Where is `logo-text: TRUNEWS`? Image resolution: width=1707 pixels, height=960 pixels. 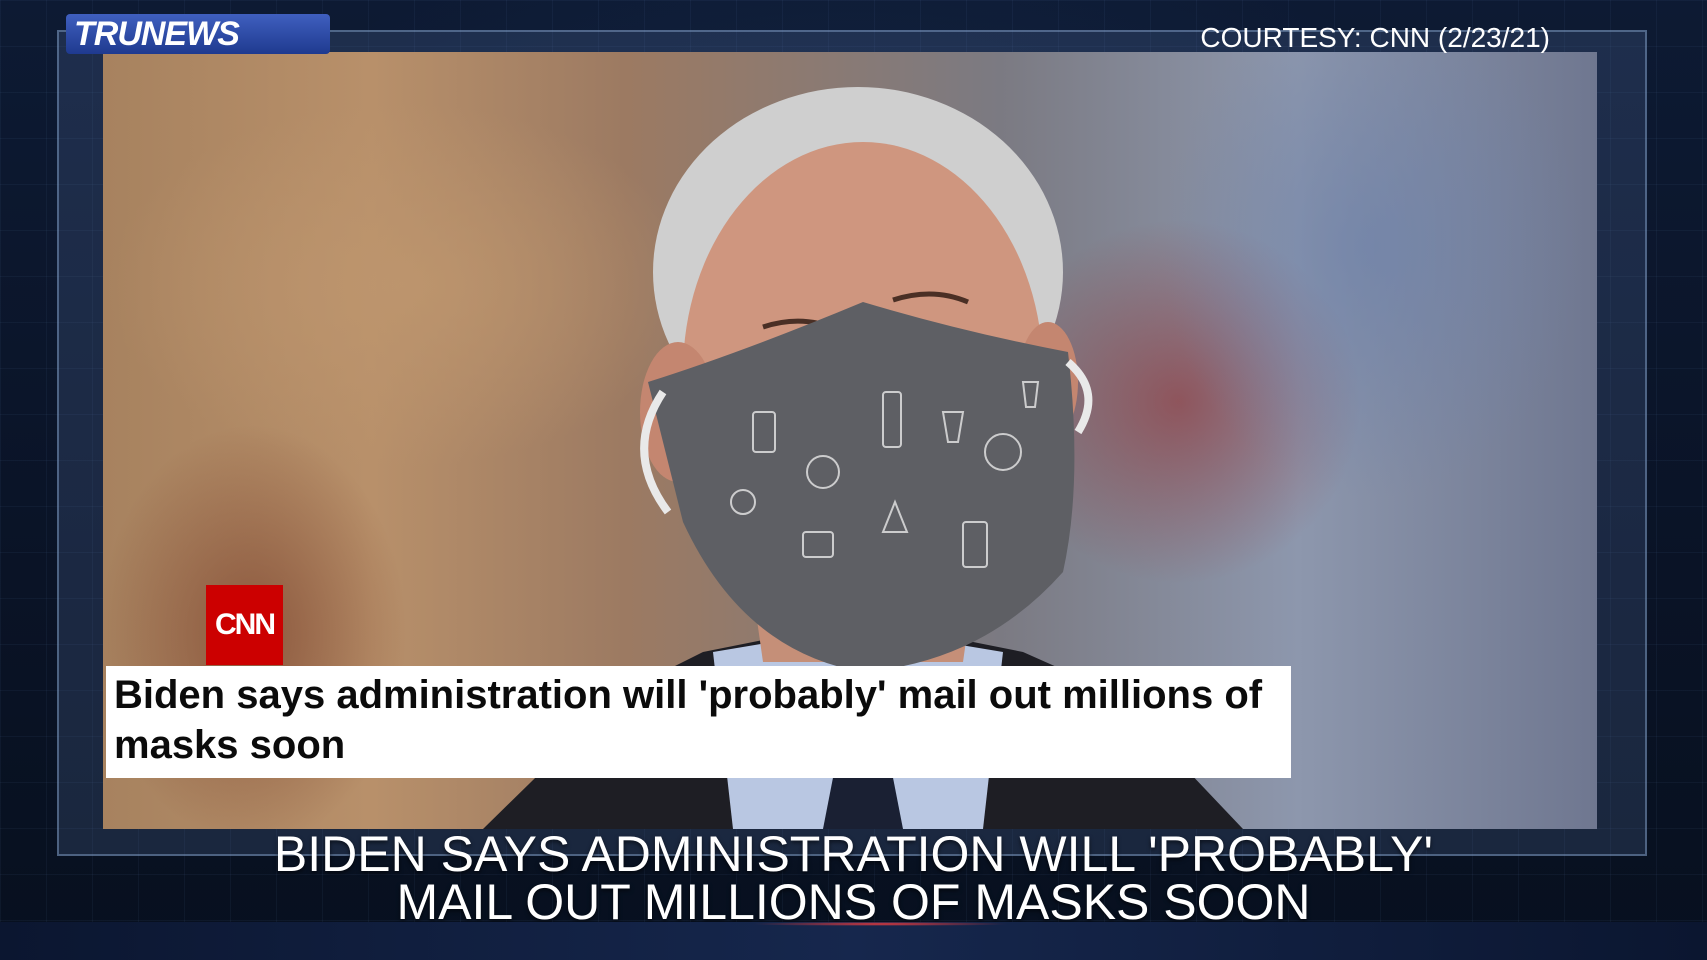
logo-text: TRUNEWS is located at coordinates (157, 33).